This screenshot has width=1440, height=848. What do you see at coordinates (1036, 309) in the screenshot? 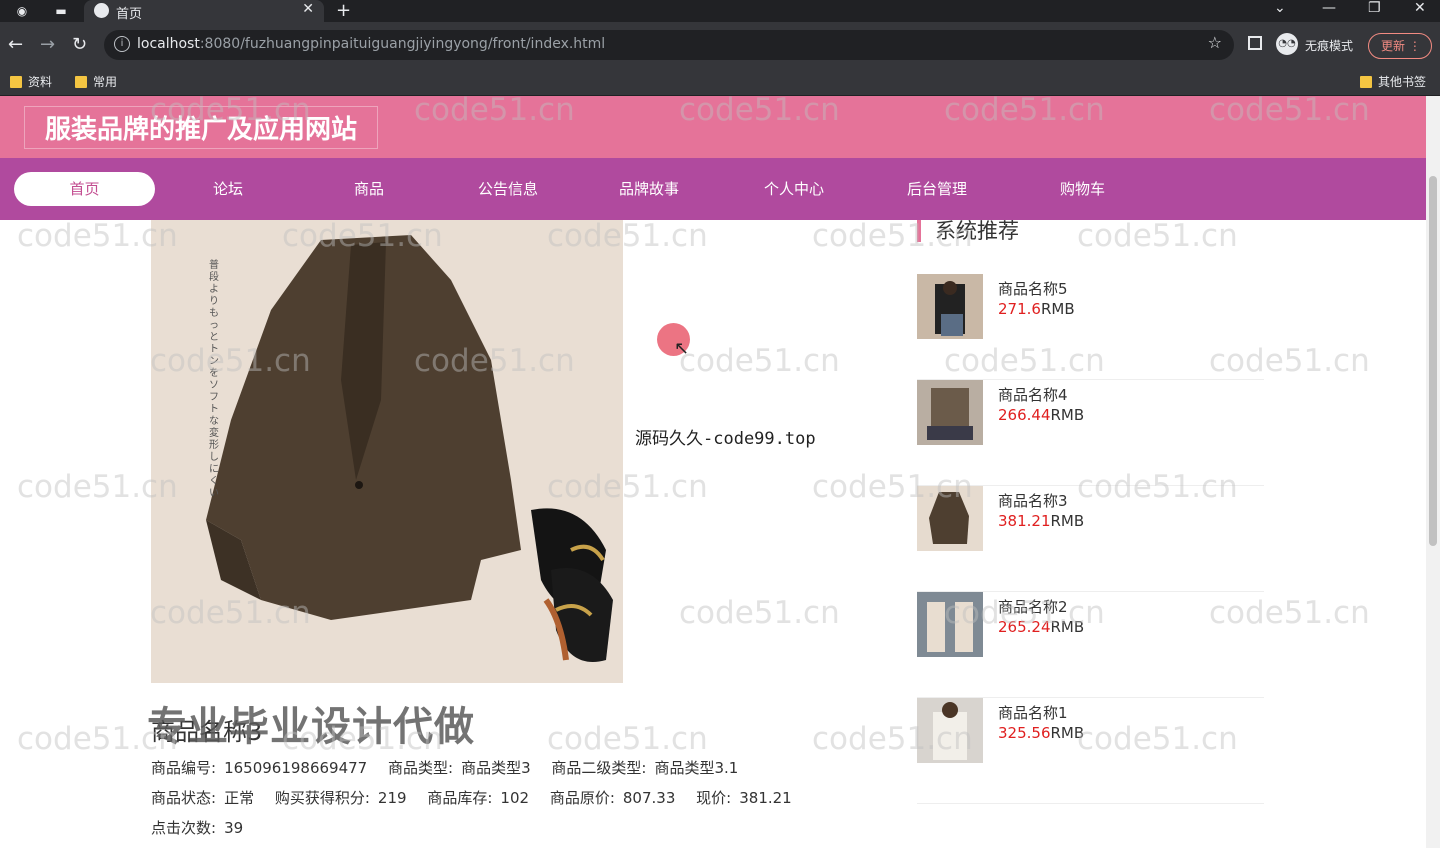
I see `recommend-price: 271.6RMB` at bounding box center [1036, 309].